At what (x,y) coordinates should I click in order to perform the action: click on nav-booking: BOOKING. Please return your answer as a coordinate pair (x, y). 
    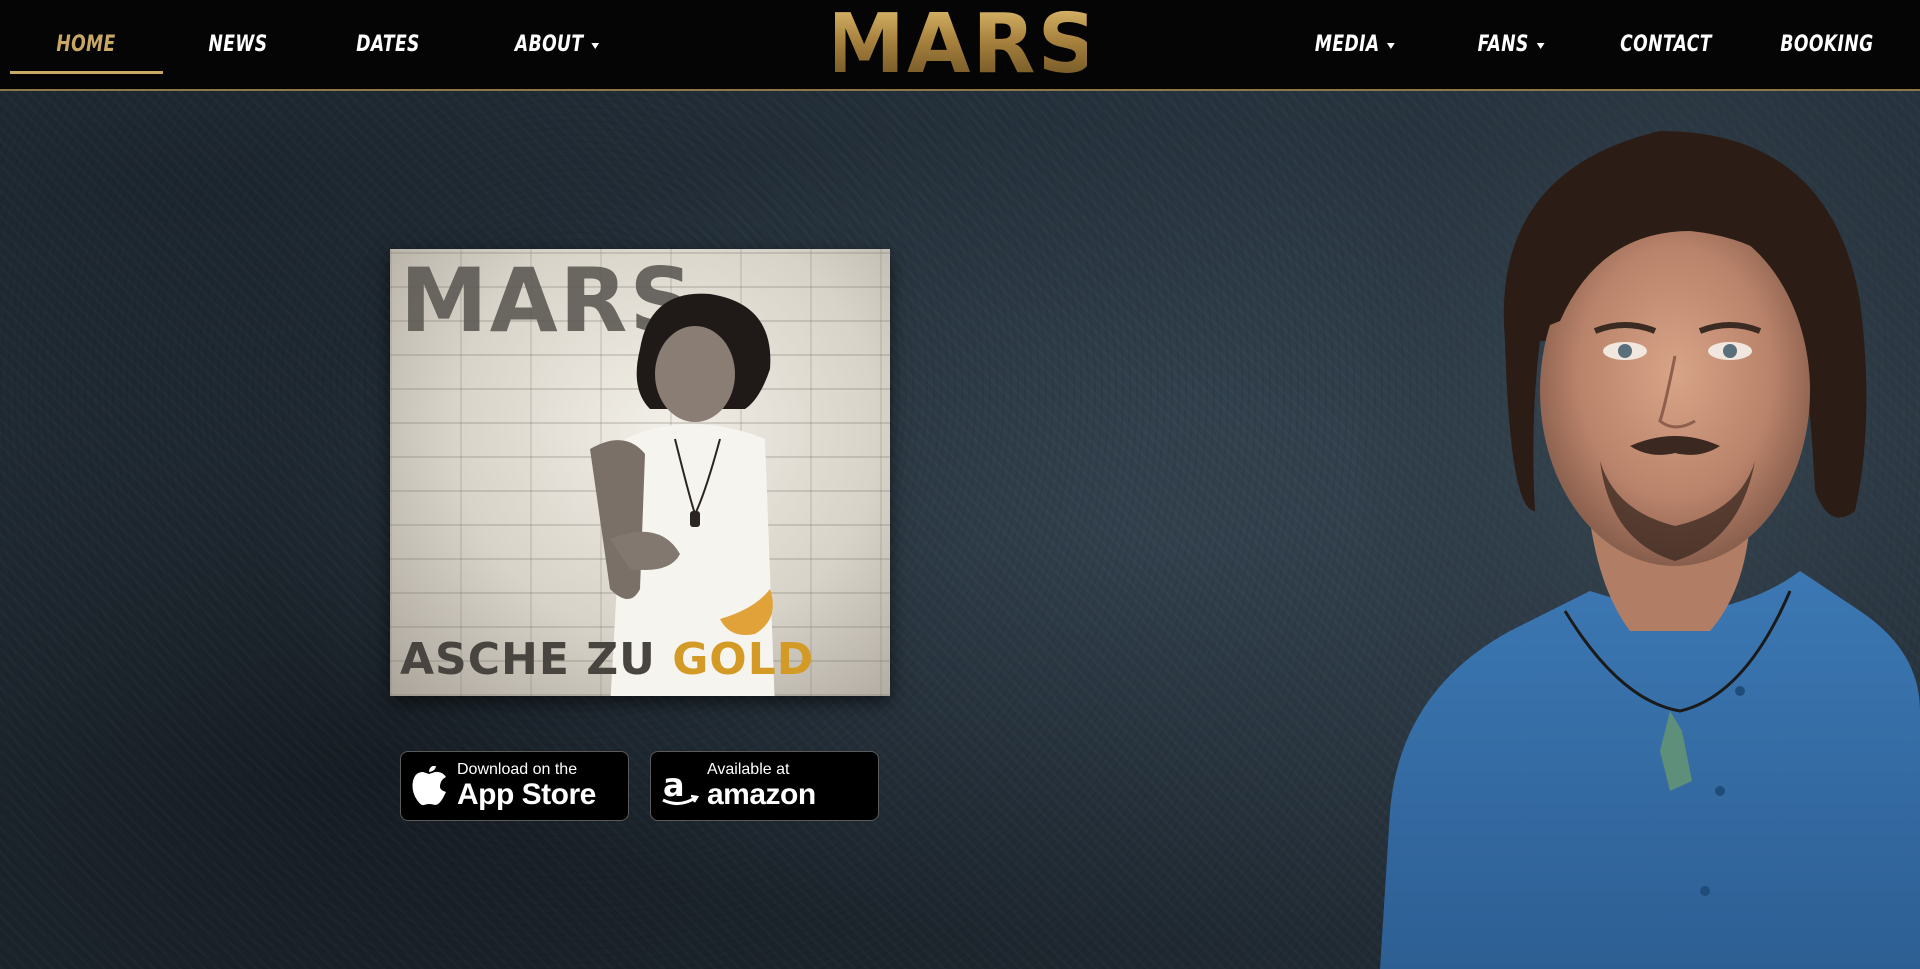
    Looking at the image, I should click on (1826, 44).